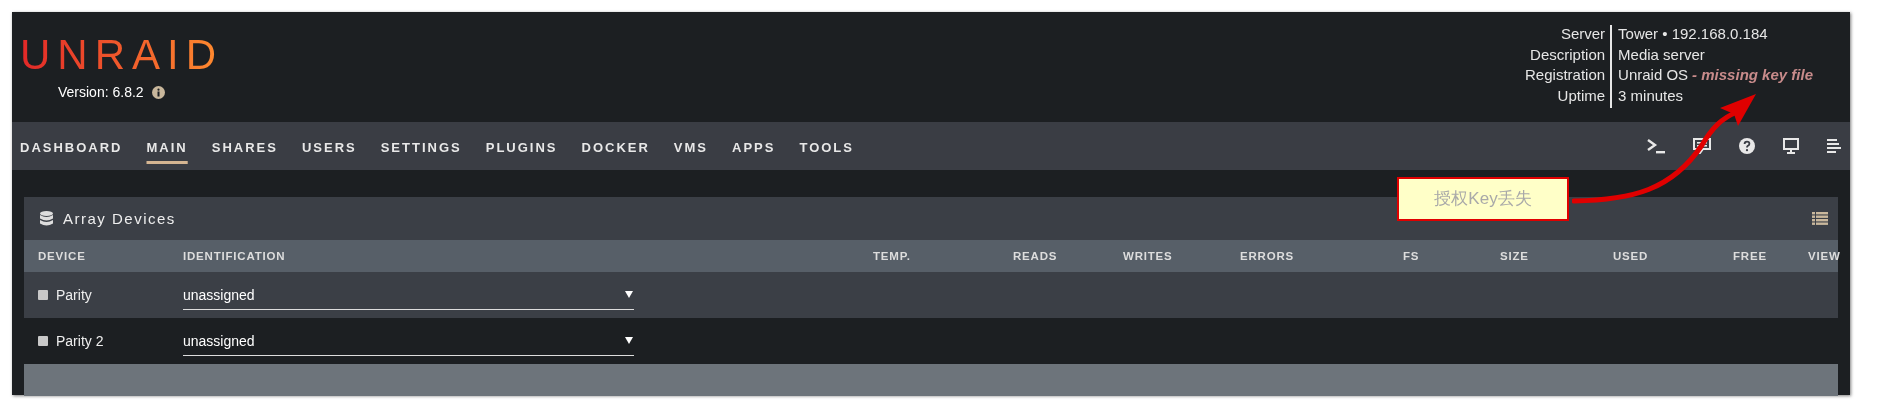 The image size is (1884, 407). What do you see at coordinates (1148, 256) in the screenshot?
I see `column-header: WRITES` at bounding box center [1148, 256].